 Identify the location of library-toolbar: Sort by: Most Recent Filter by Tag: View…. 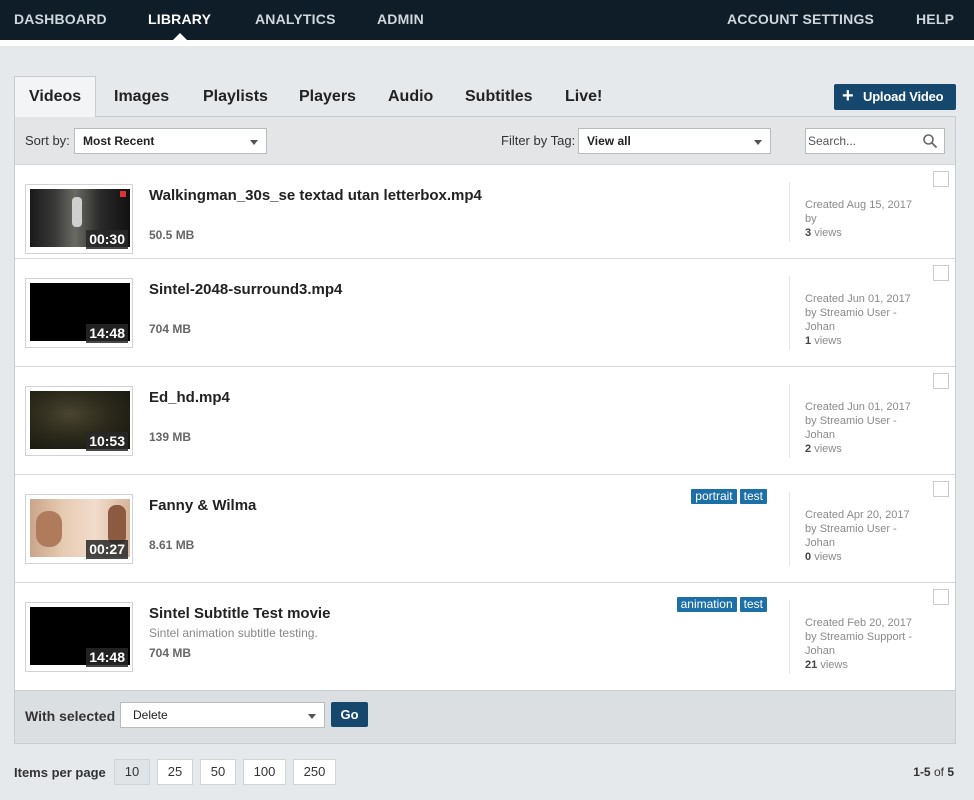
(485, 140).